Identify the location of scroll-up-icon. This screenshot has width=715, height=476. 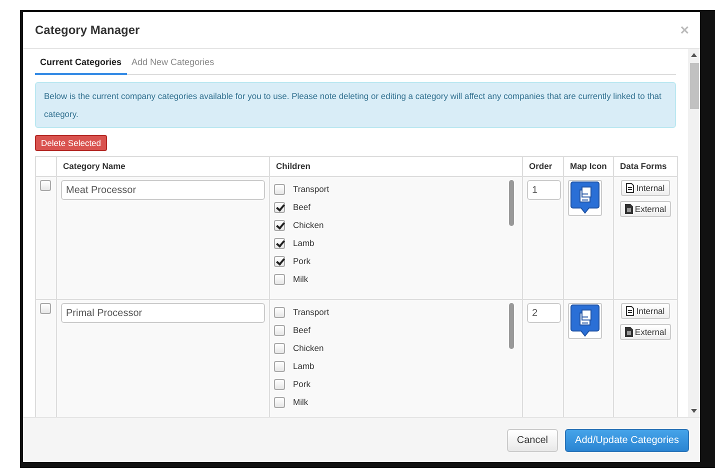
(694, 55).